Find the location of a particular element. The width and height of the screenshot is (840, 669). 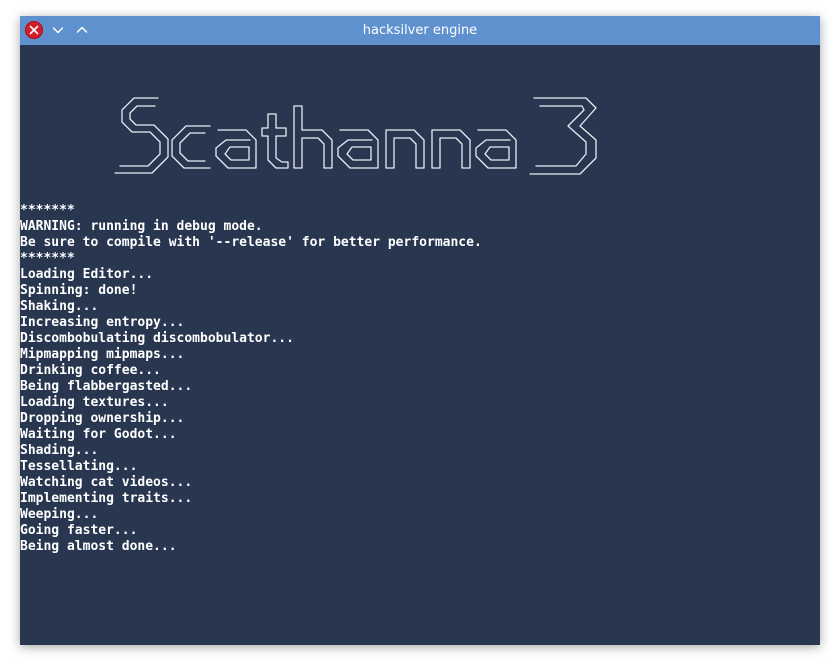

ascii-art-logo is located at coordinates (355, 136).